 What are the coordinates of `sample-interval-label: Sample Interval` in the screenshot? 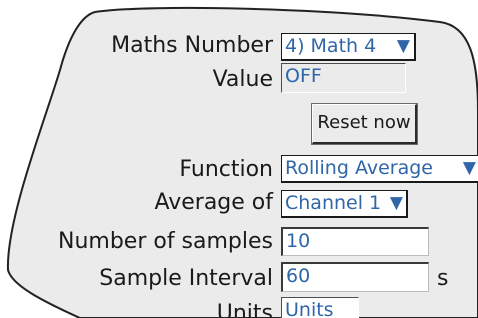 It's located at (186, 278).